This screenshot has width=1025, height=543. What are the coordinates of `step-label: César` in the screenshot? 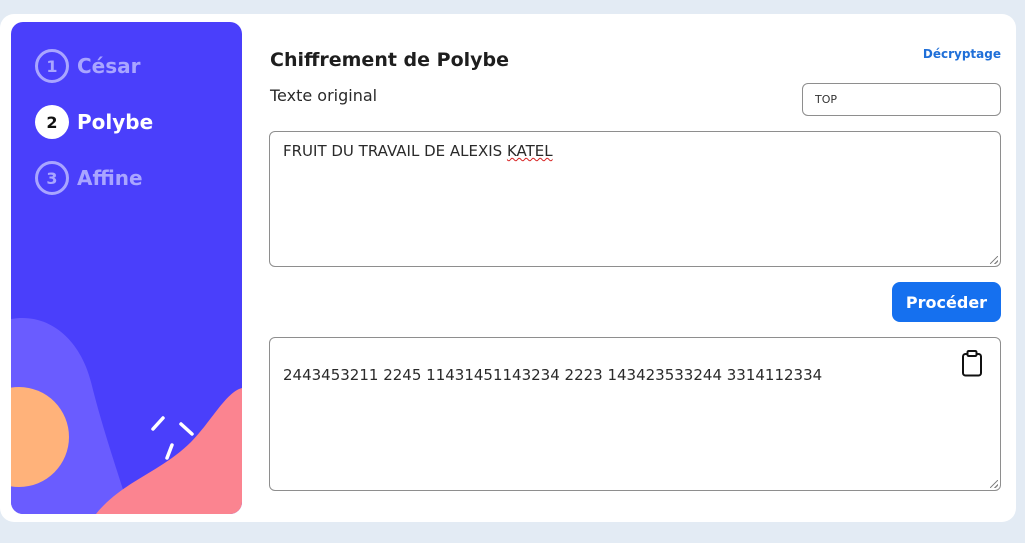 It's located at (109, 66).